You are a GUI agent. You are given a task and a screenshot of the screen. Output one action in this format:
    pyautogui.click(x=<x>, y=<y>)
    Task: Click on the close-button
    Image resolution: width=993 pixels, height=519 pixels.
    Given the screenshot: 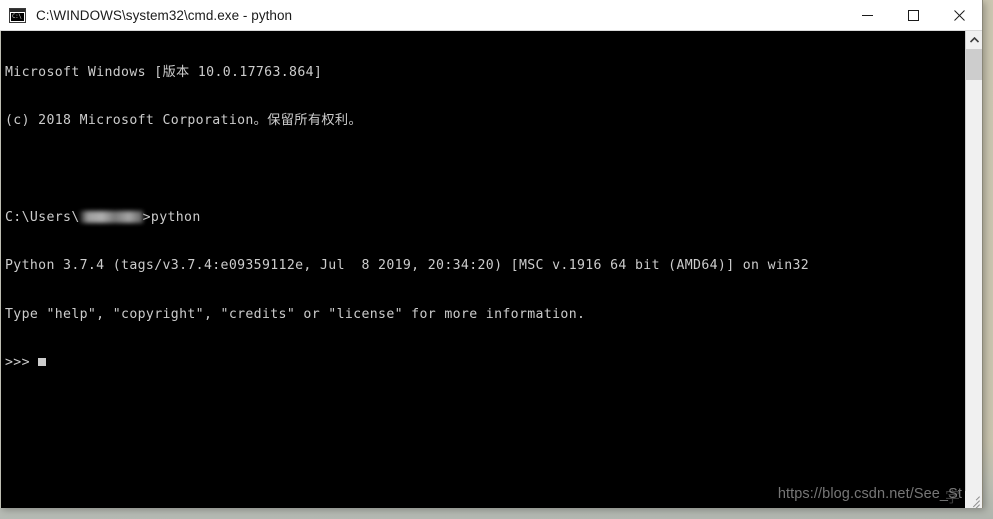 What is the action you would take?
    pyautogui.click(x=959, y=15)
    